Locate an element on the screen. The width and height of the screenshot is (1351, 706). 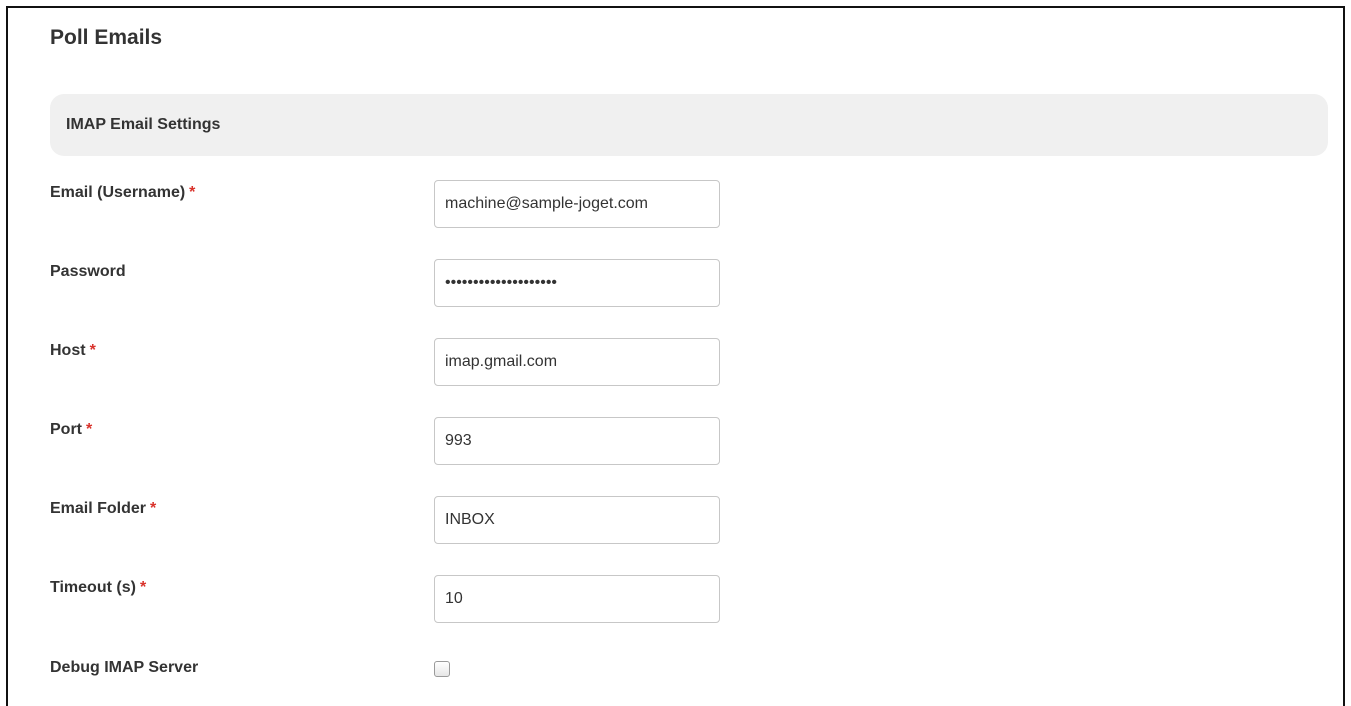
password-input is located at coordinates (577, 283).